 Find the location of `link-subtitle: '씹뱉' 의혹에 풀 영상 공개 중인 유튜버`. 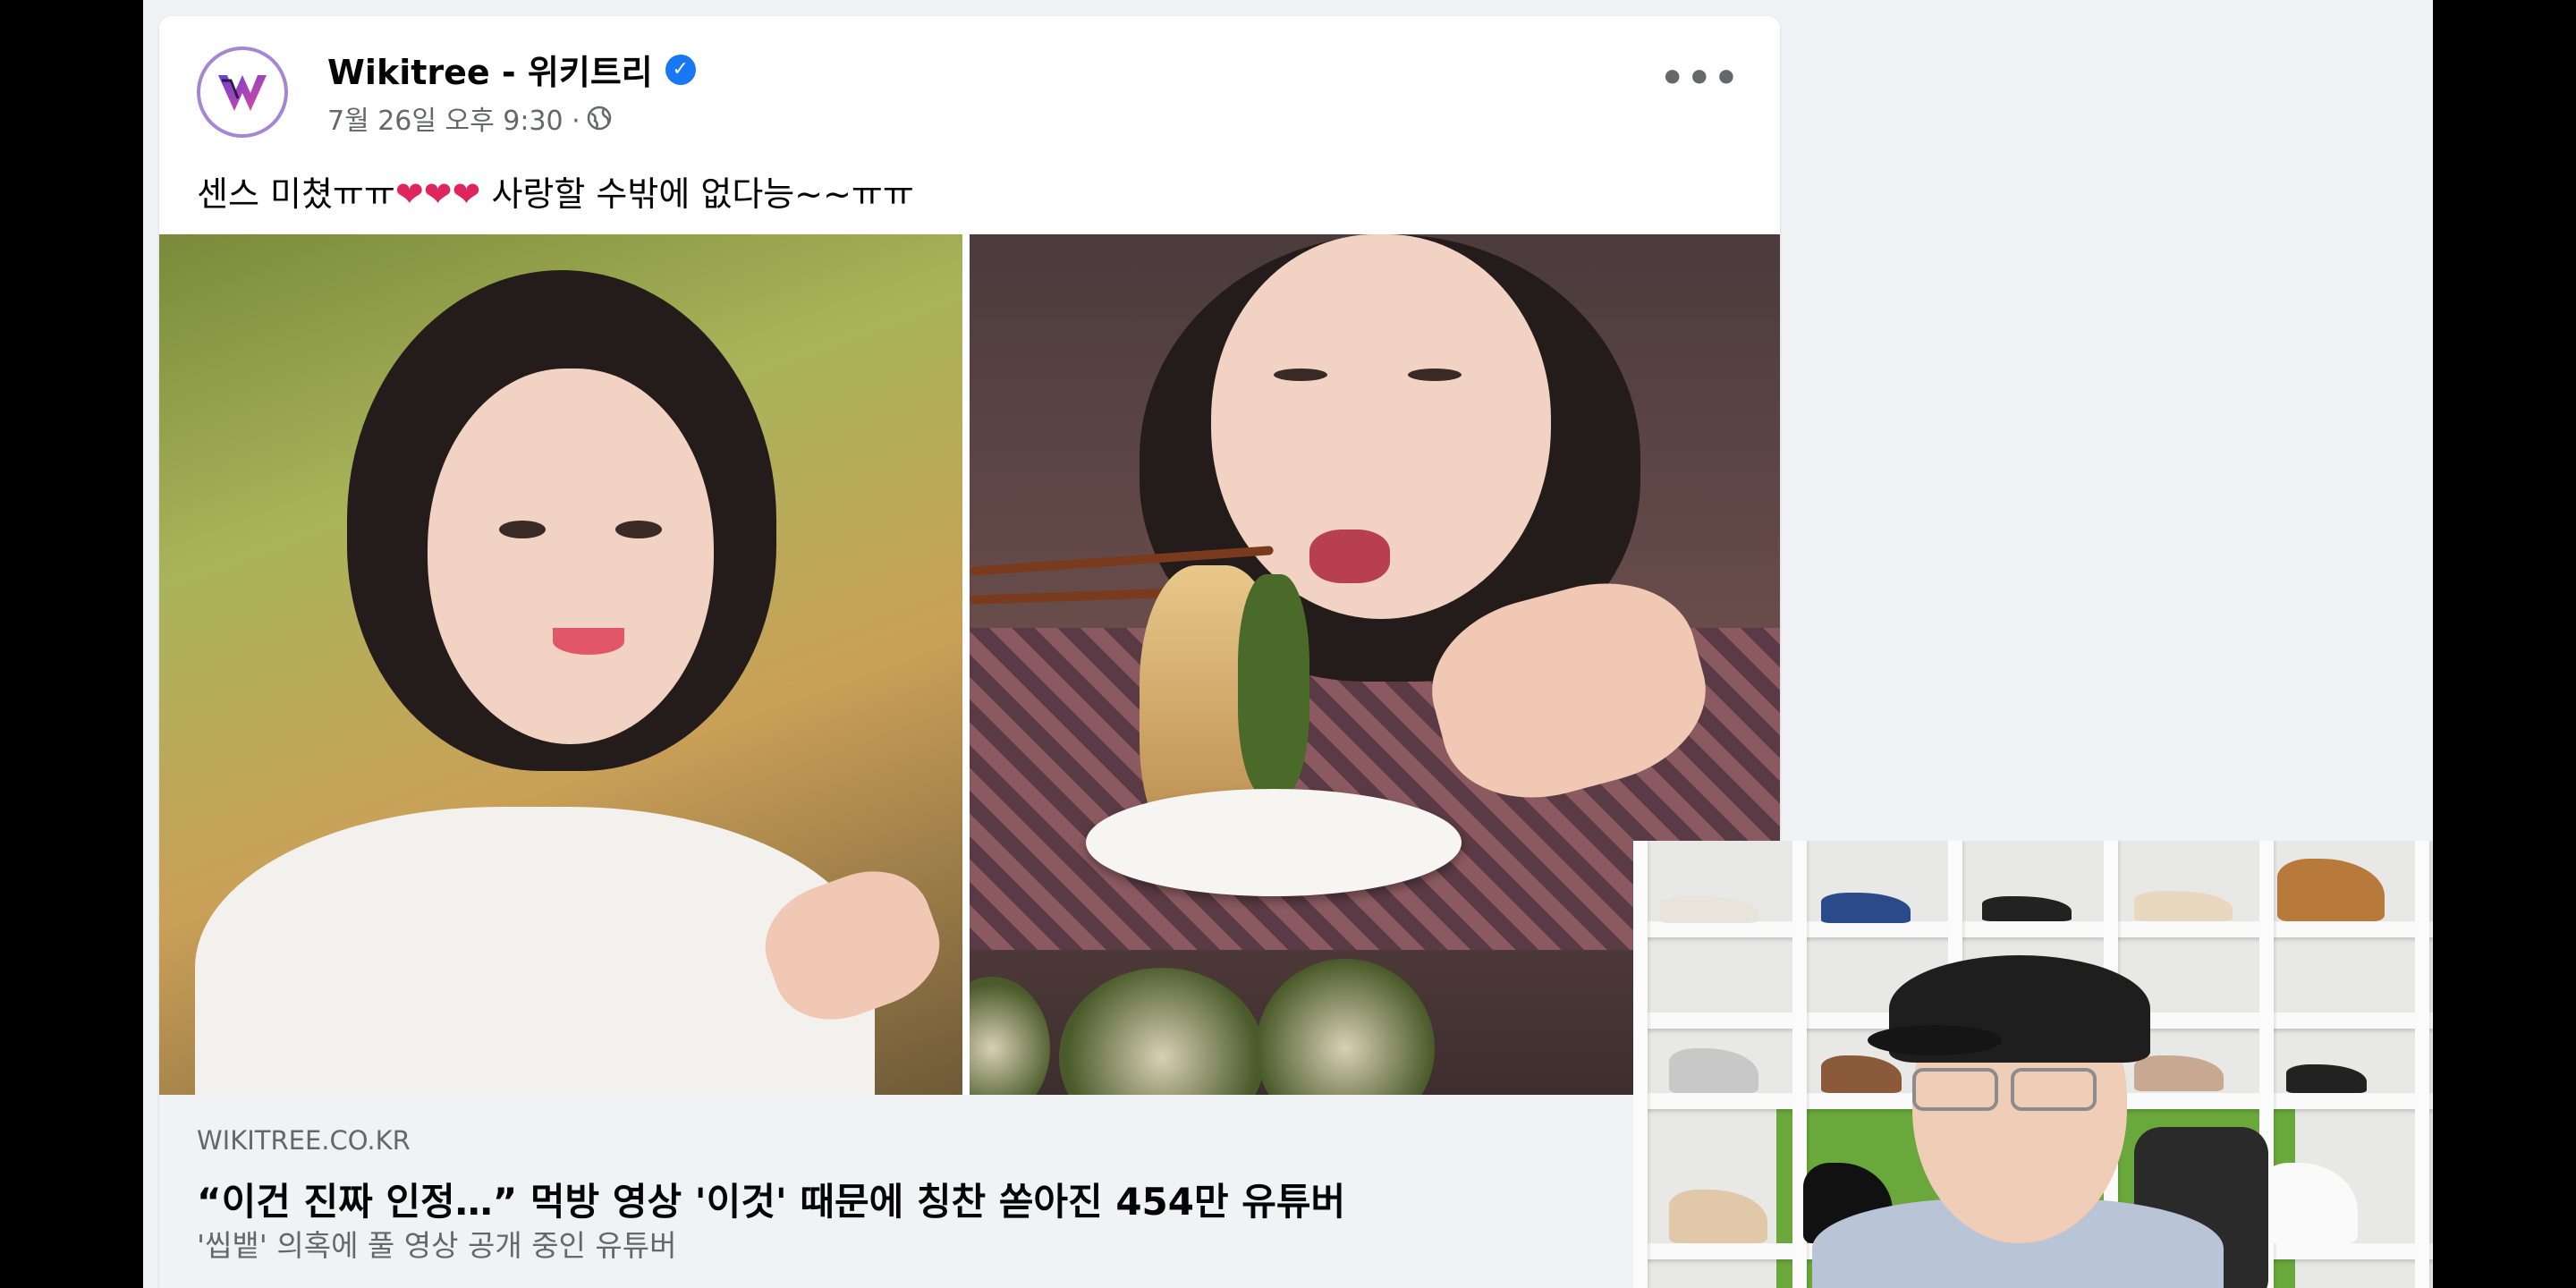

link-subtitle: '씹뱉' 의혹에 풀 영상 공개 중인 유튜버 is located at coordinates (437, 1245).